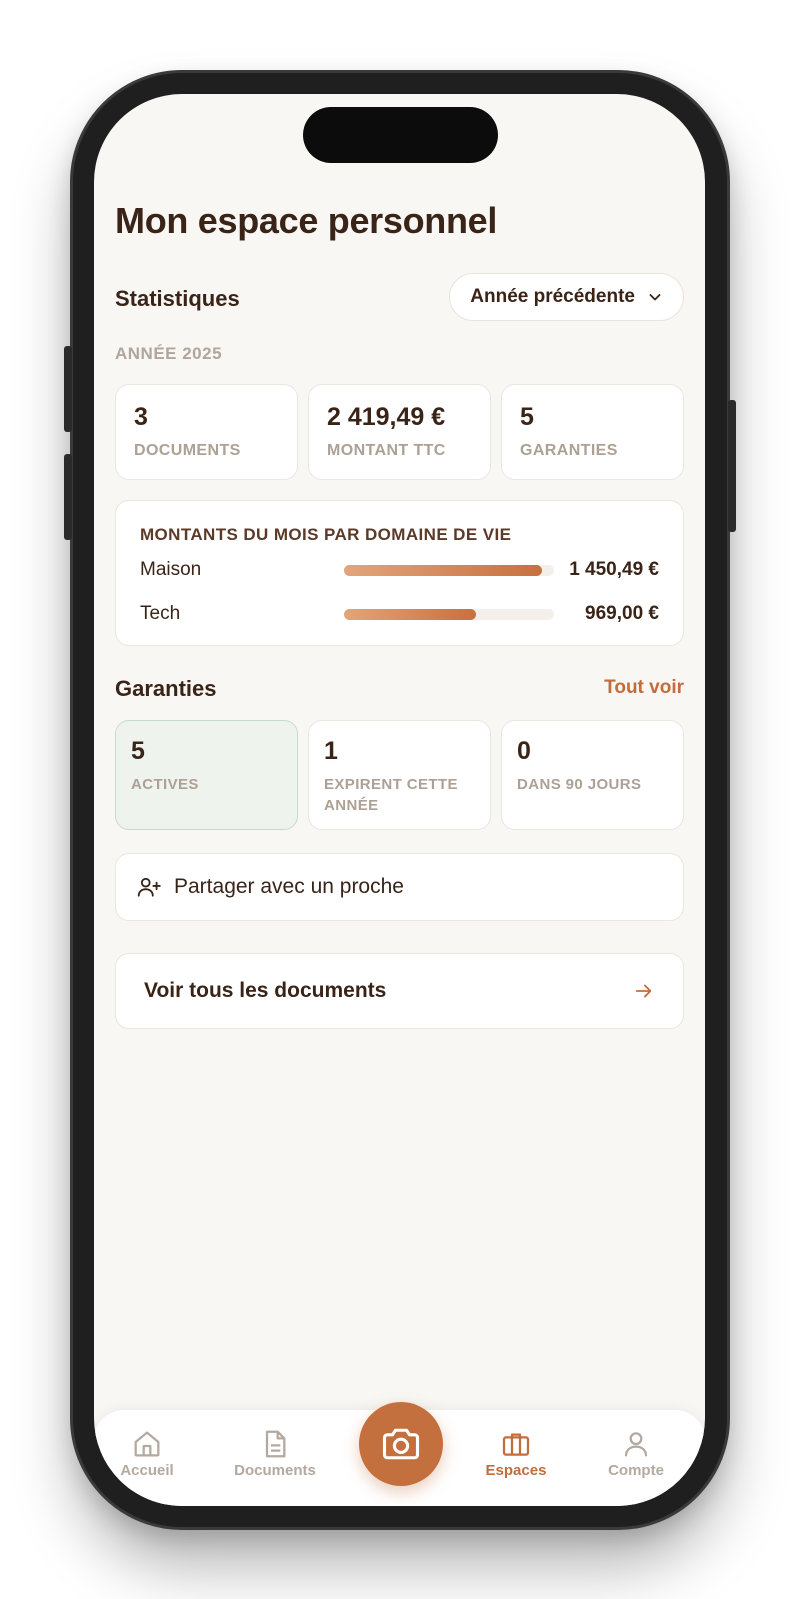  I want to click on home-icon, so click(147, 1444).